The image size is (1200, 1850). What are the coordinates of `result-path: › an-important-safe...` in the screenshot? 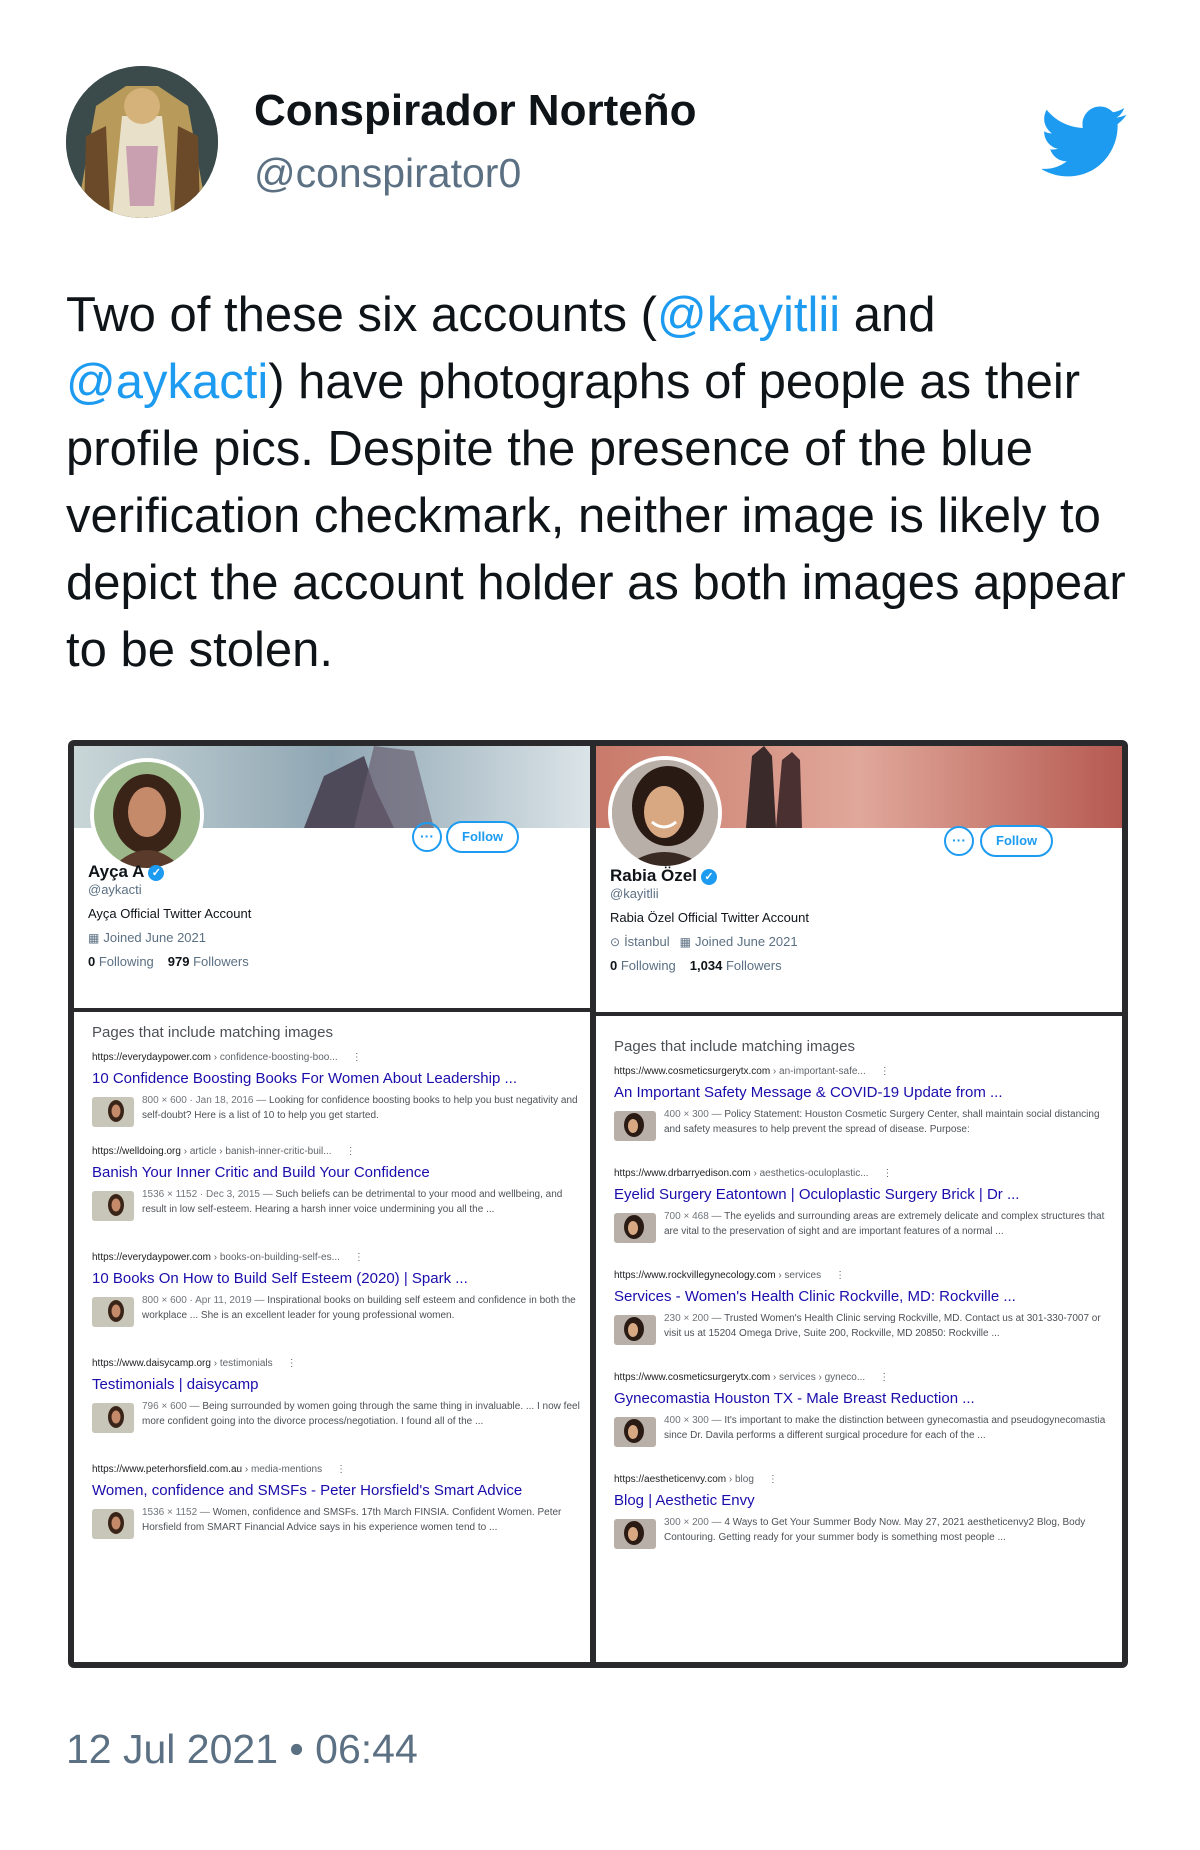 It's located at (818, 1071).